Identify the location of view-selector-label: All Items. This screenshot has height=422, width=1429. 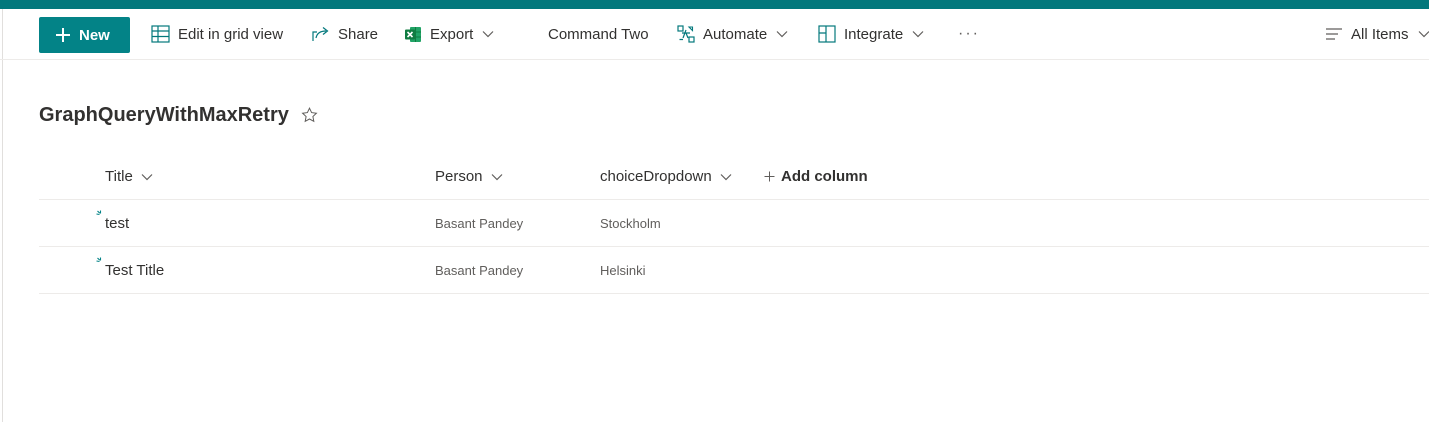
(1380, 34).